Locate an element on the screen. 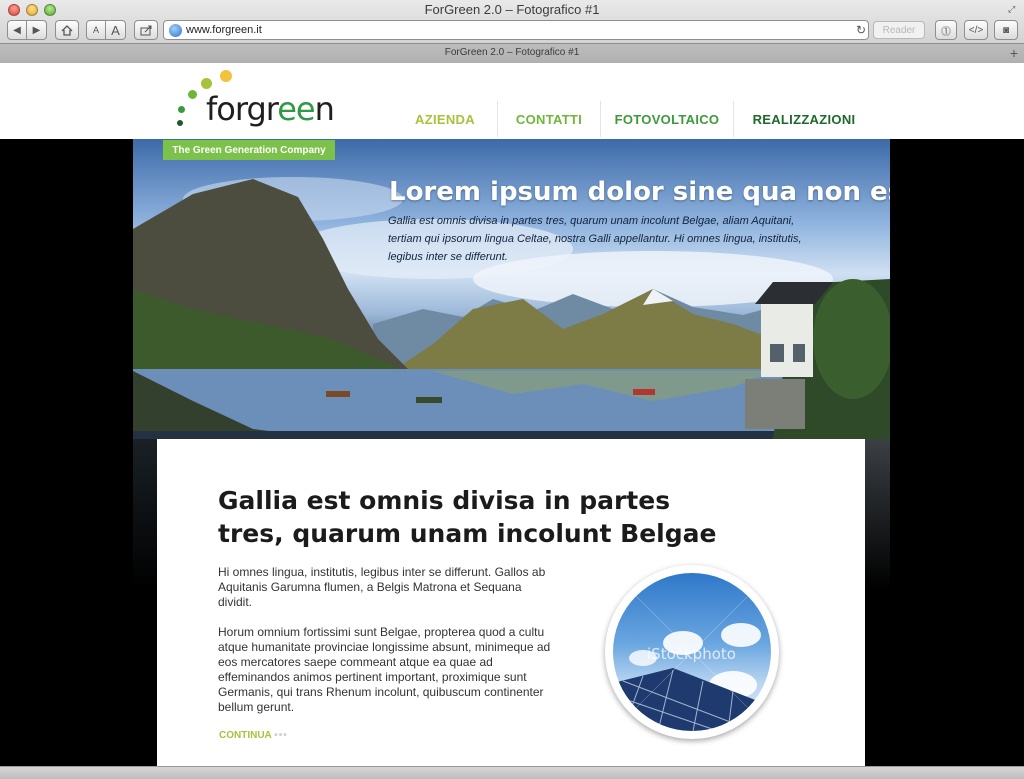 This screenshot has width=1024, height=779. continue-link: CONTINUA ••• is located at coordinates (253, 735).